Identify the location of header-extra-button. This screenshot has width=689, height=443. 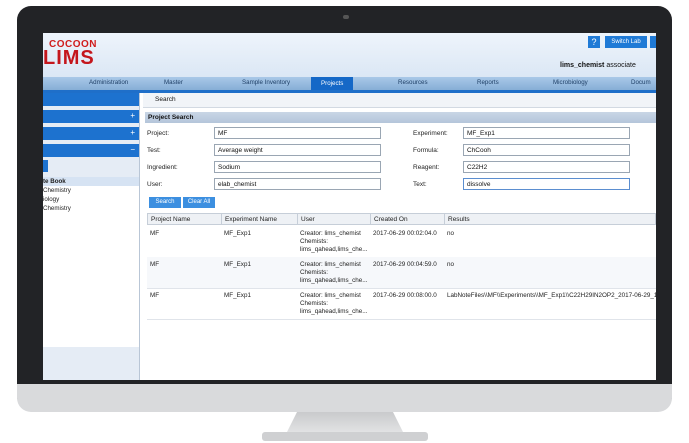
(653, 42).